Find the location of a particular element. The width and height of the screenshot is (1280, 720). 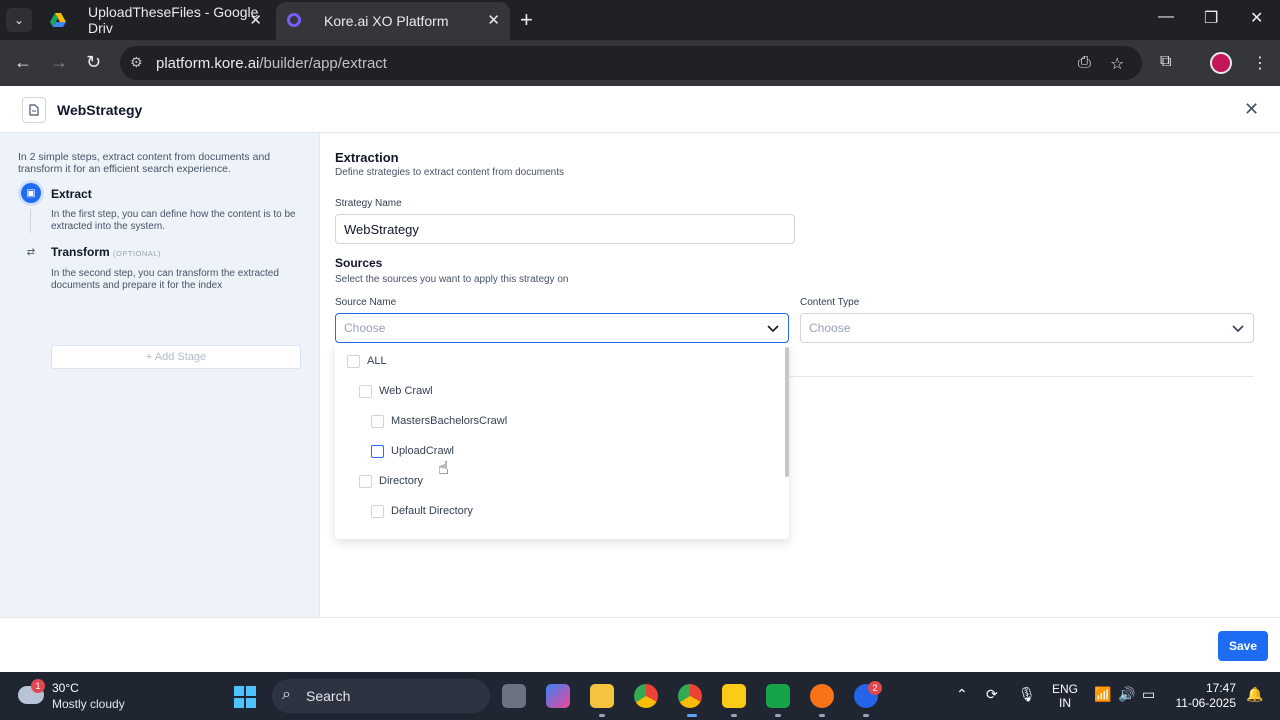

back-arrow-icon: ← is located at coordinates (23, 62).